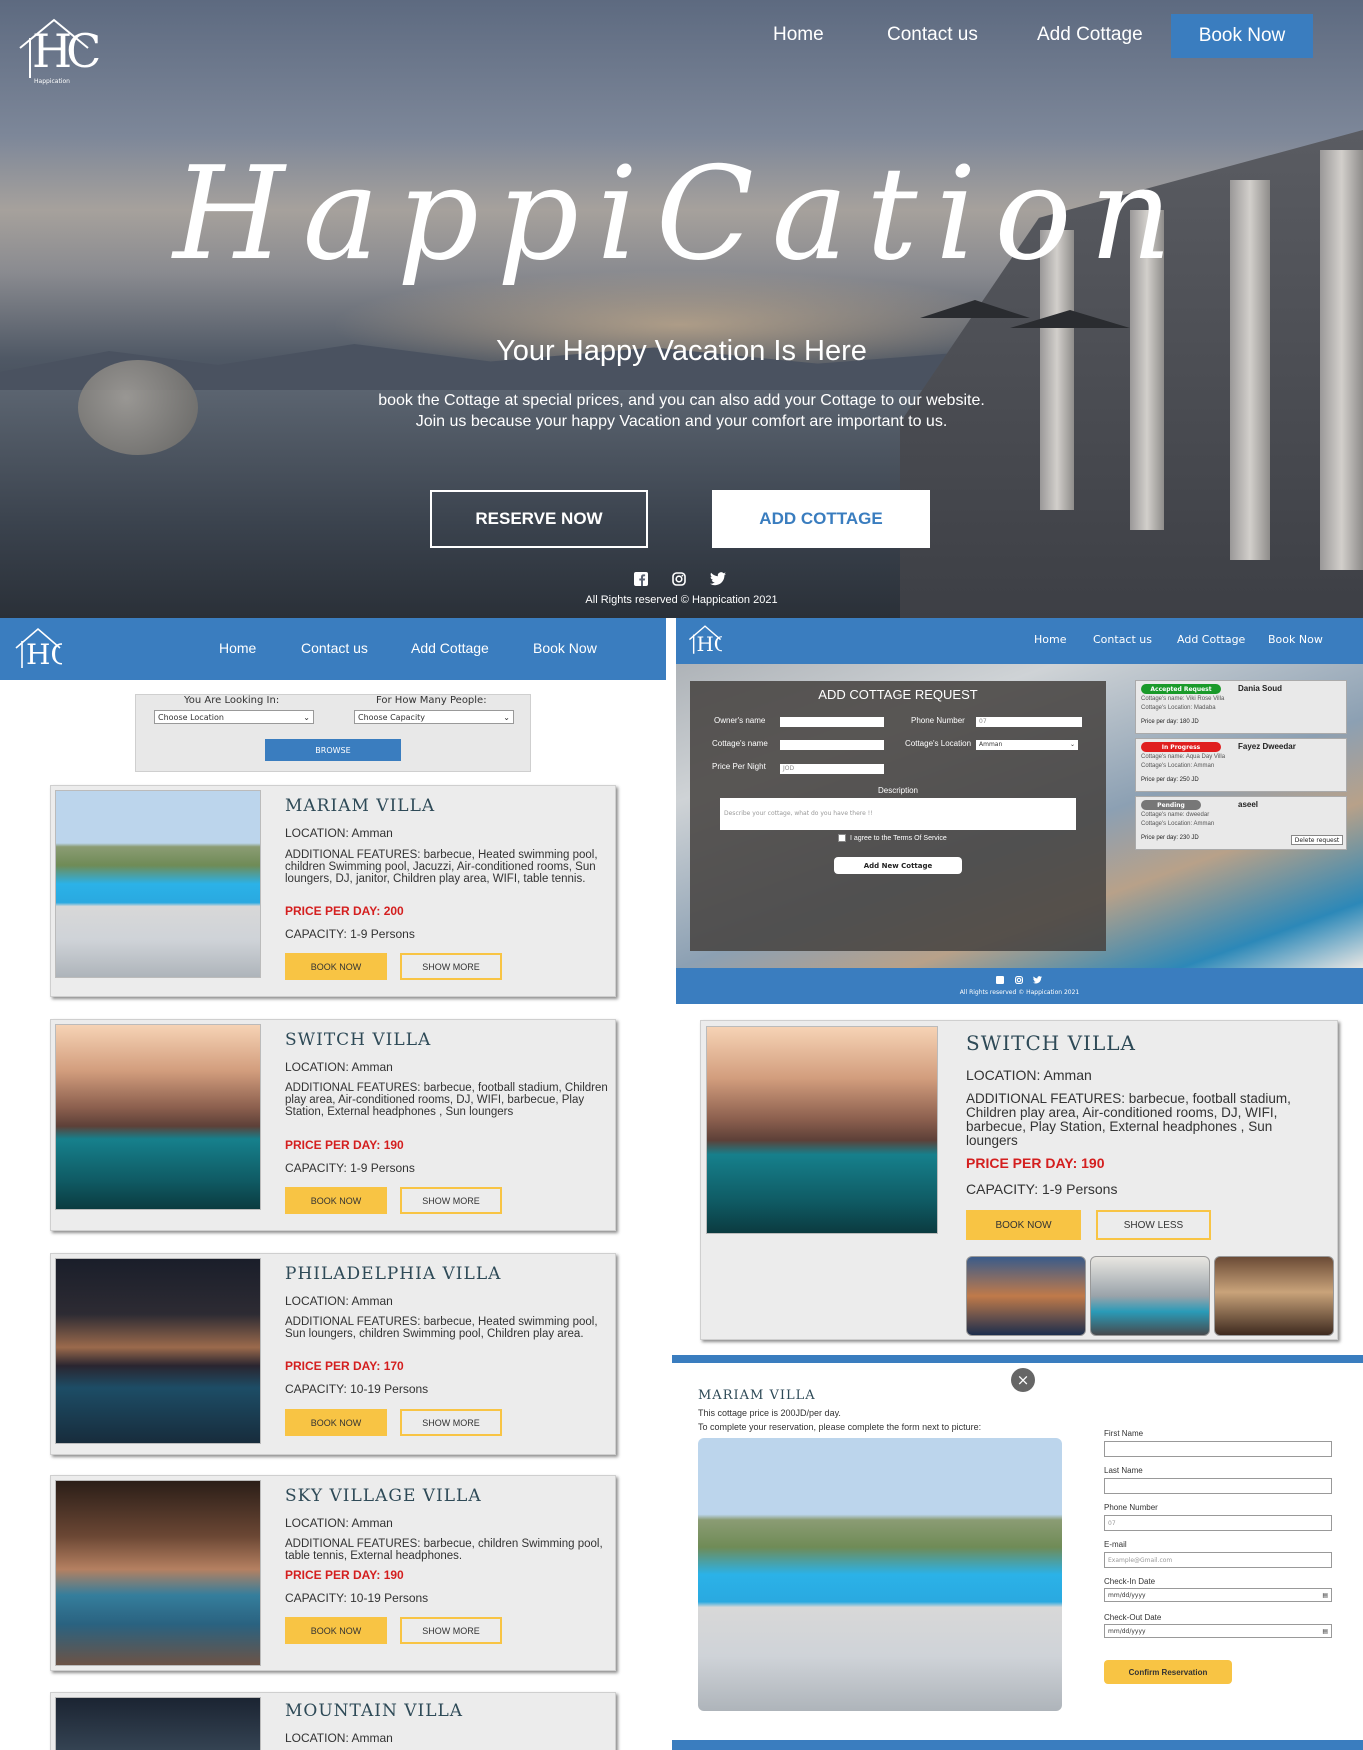 This screenshot has width=1363, height=1750. What do you see at coordinates (1027, 745) in the screenshot?
I see `location-select: Amman ⌄` at bounding box center [1027, 745].